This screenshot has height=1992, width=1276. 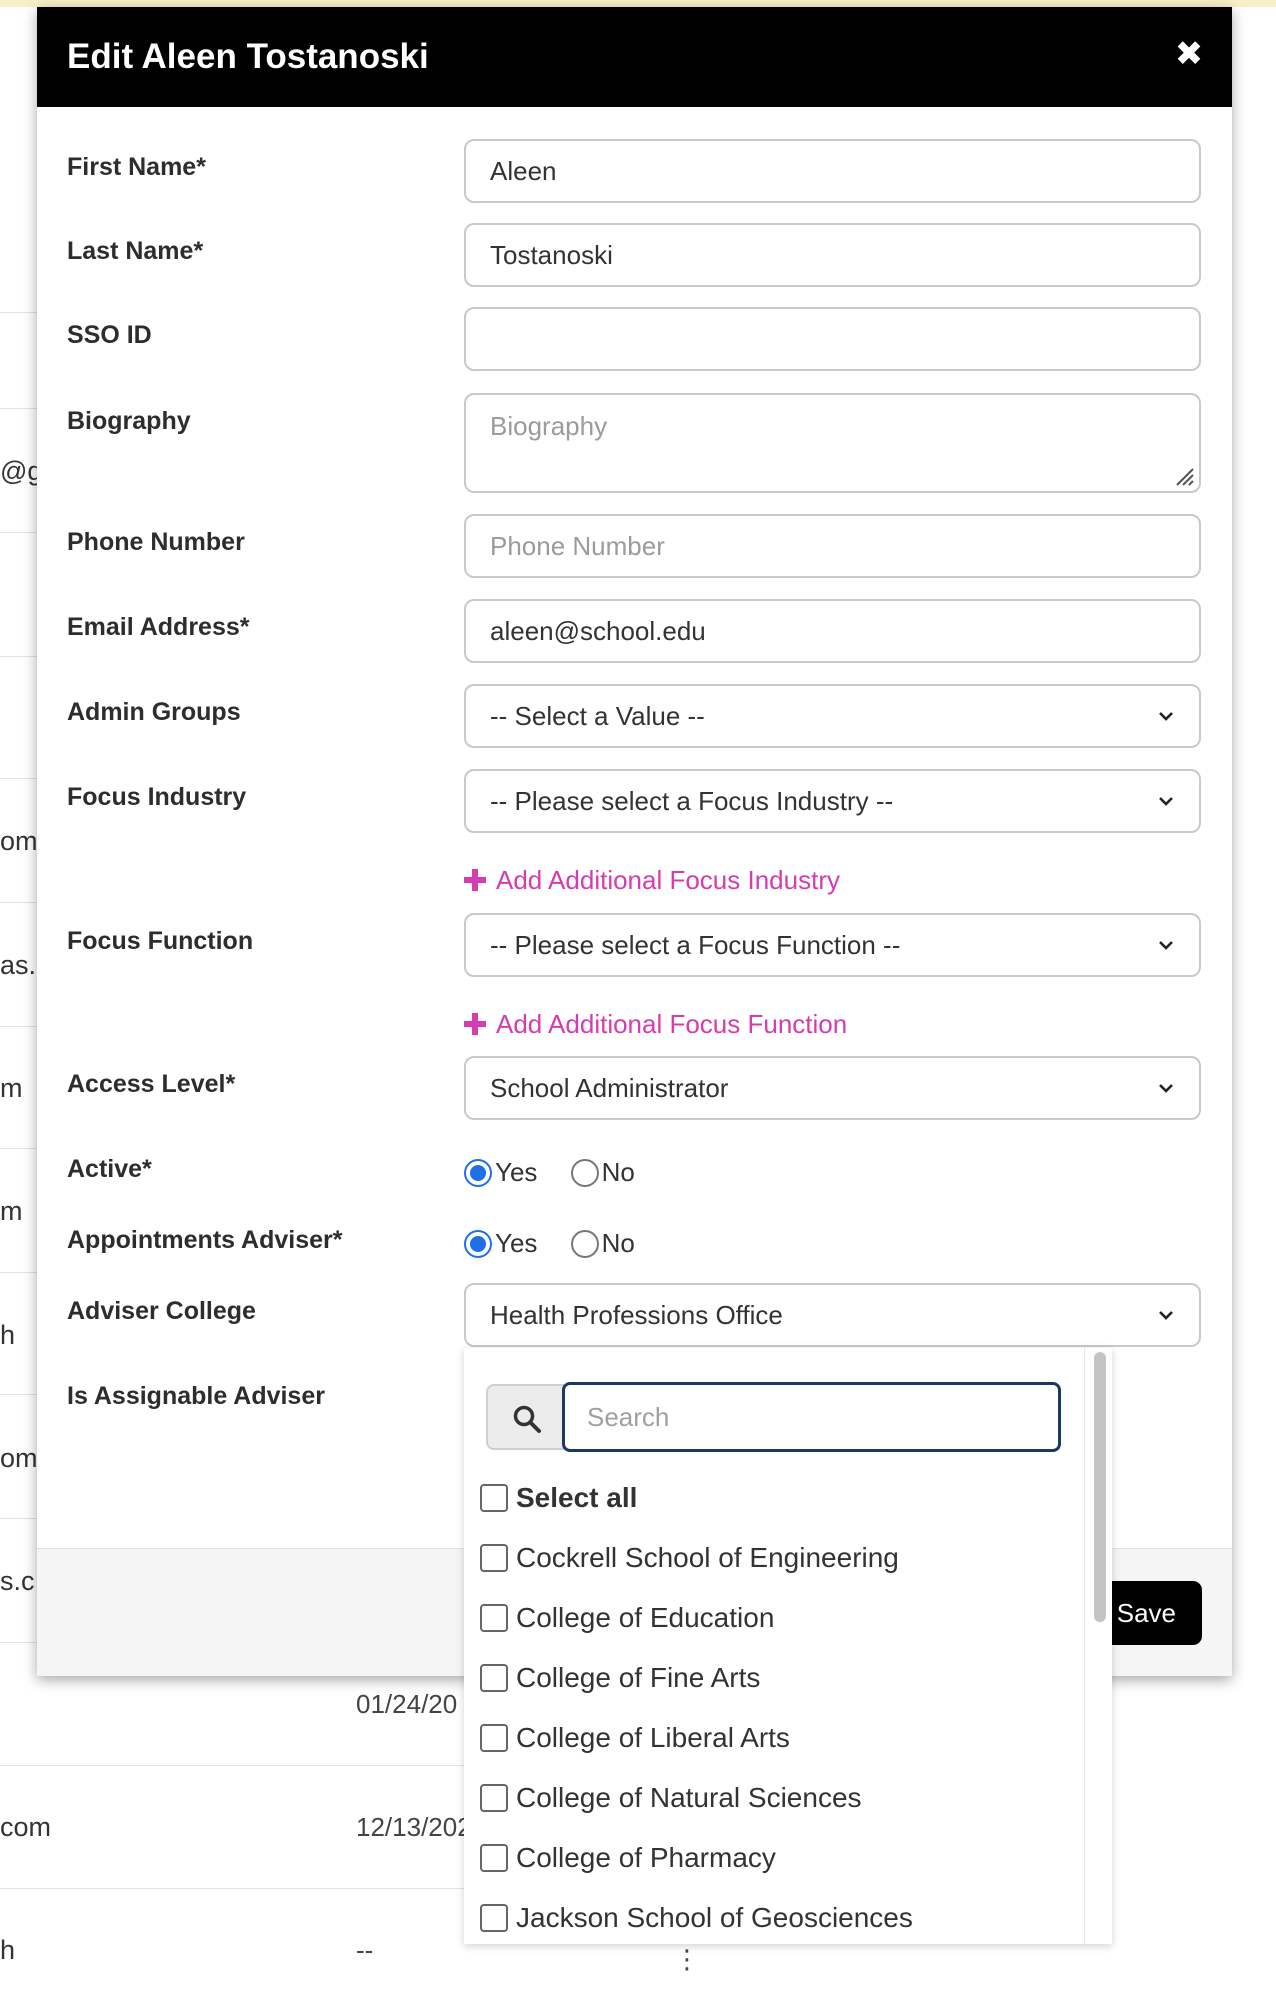 I want to click on college-option: Cockrell School of Engineering, so click(x=689, y=1558).